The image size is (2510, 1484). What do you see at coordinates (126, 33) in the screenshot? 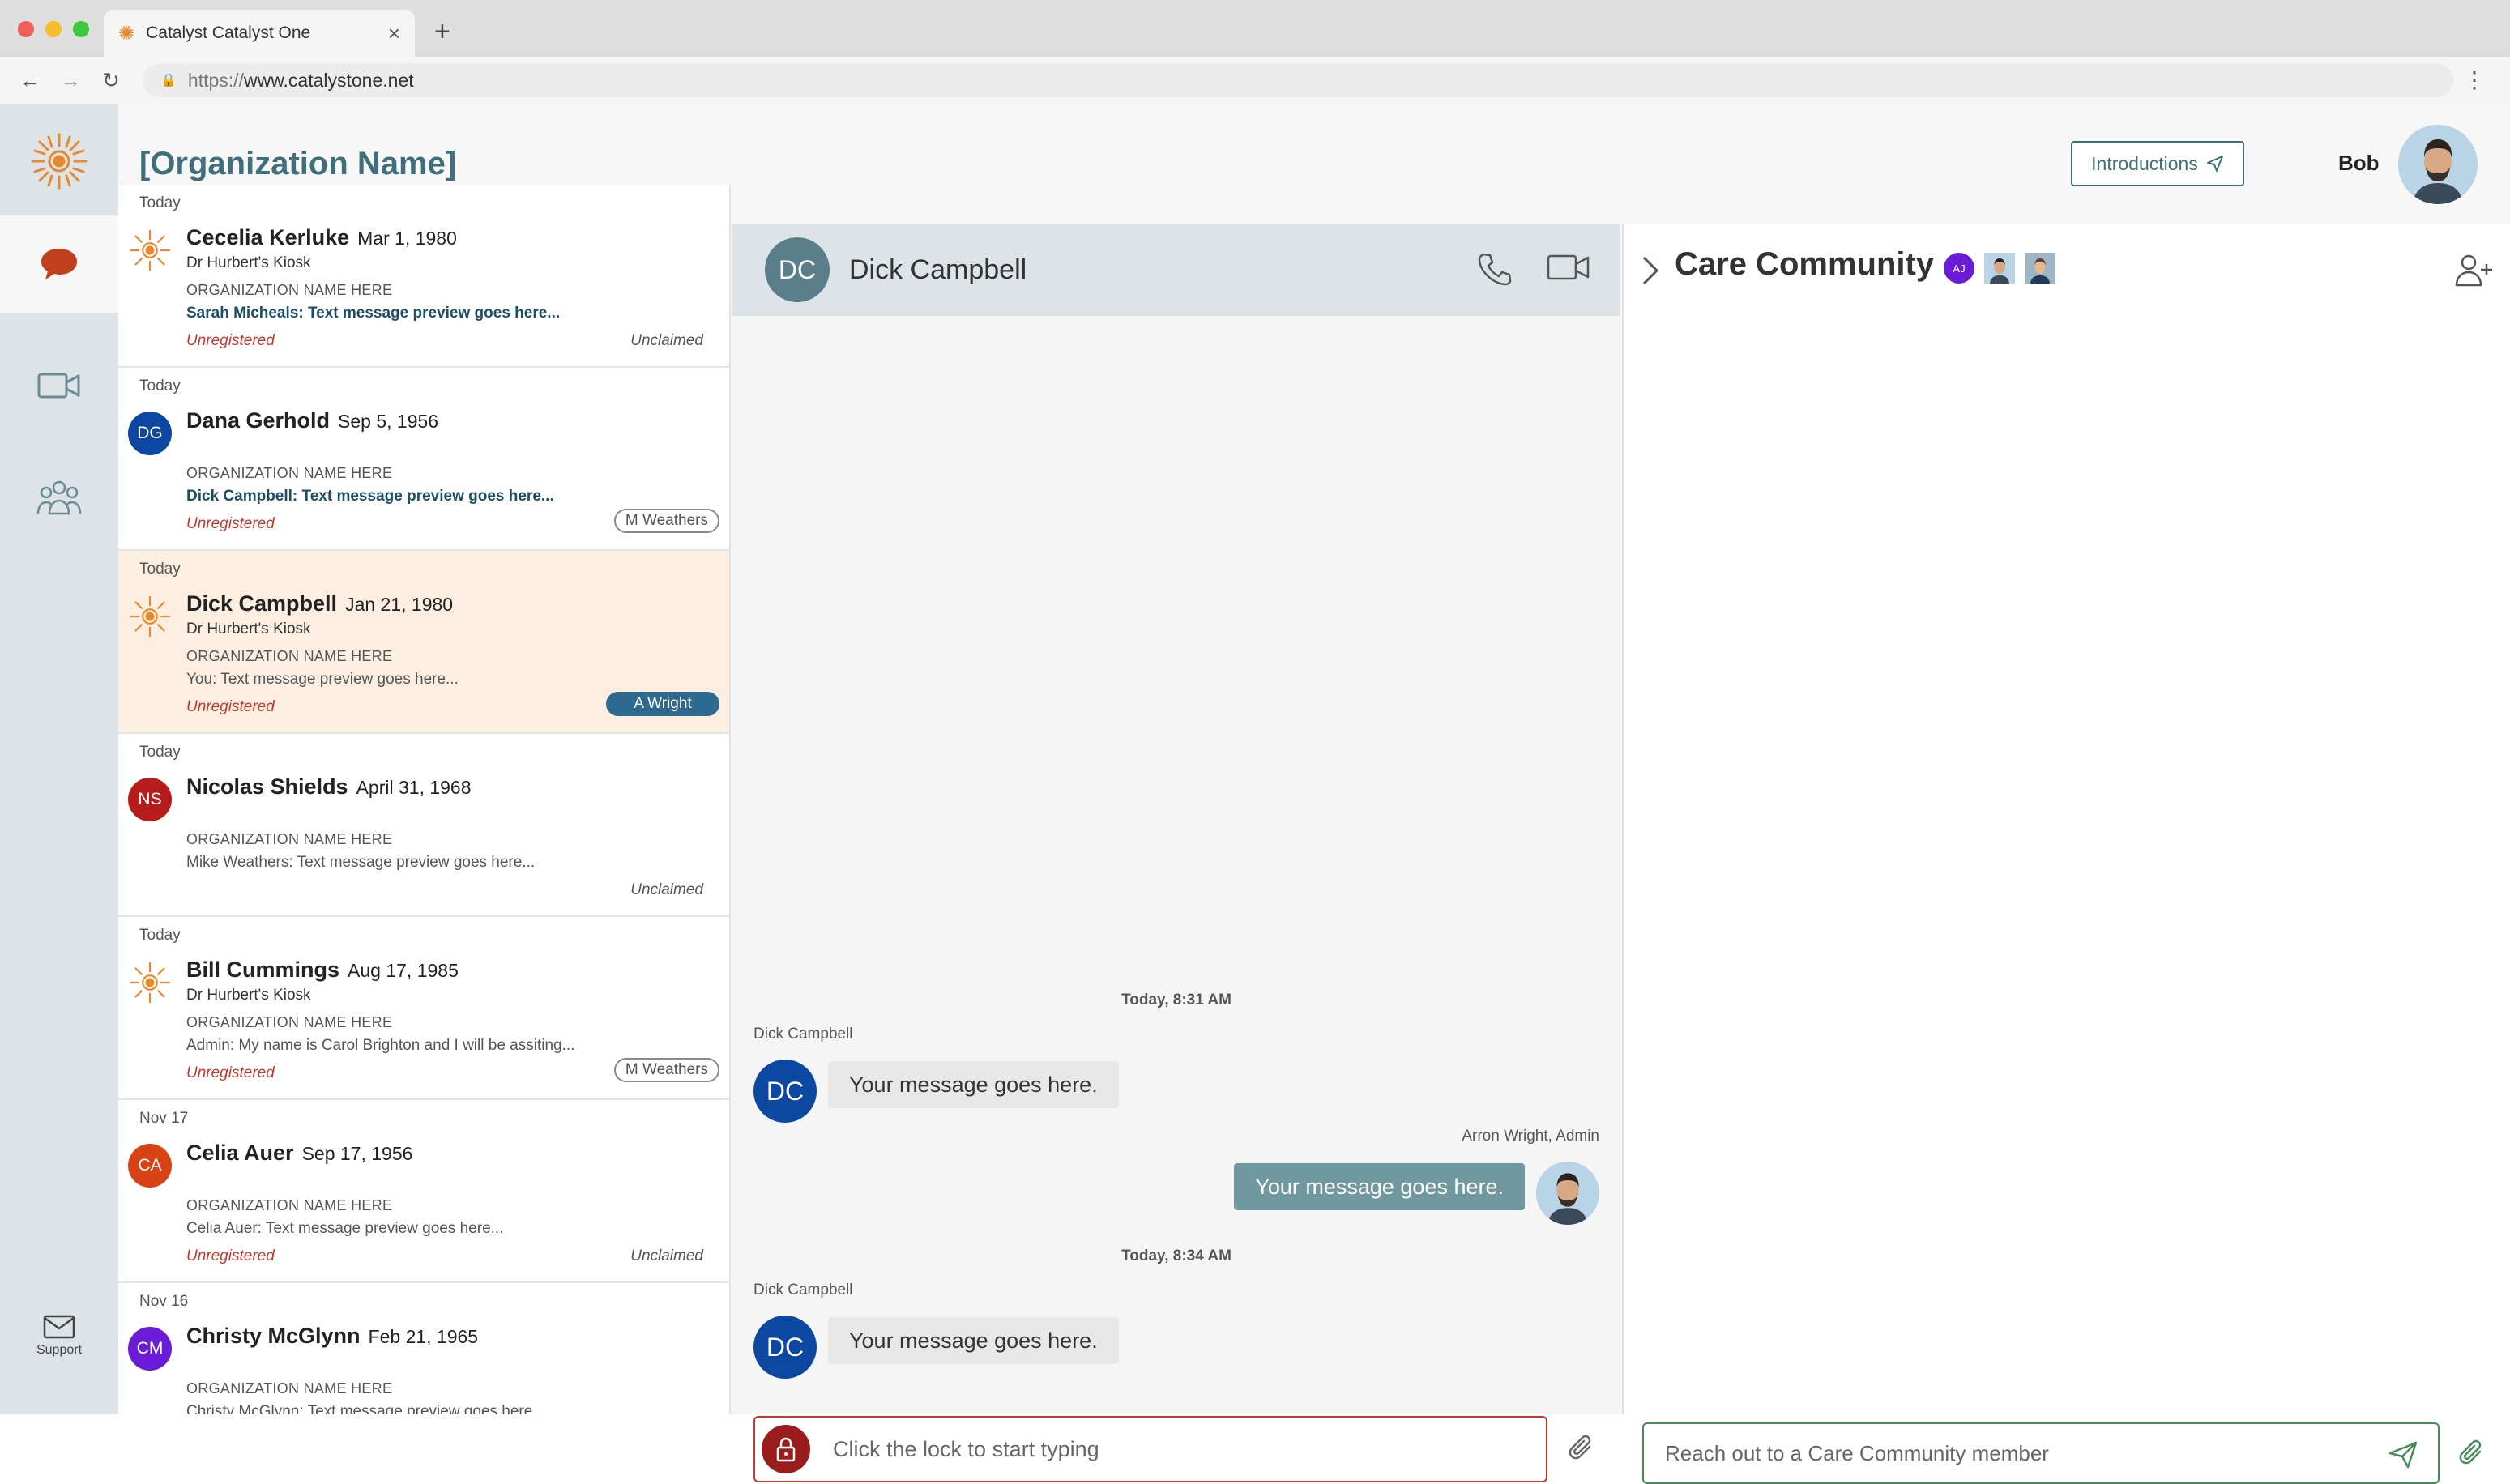
I see `favicon-icon: ✺` at bounding box center [126, 33].